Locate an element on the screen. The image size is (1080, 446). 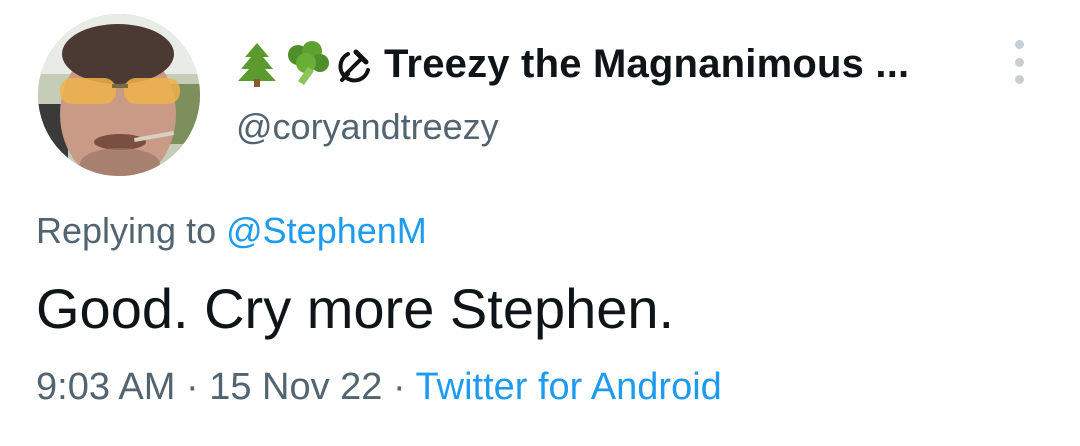
avatar is located at coordinates (119, 95).